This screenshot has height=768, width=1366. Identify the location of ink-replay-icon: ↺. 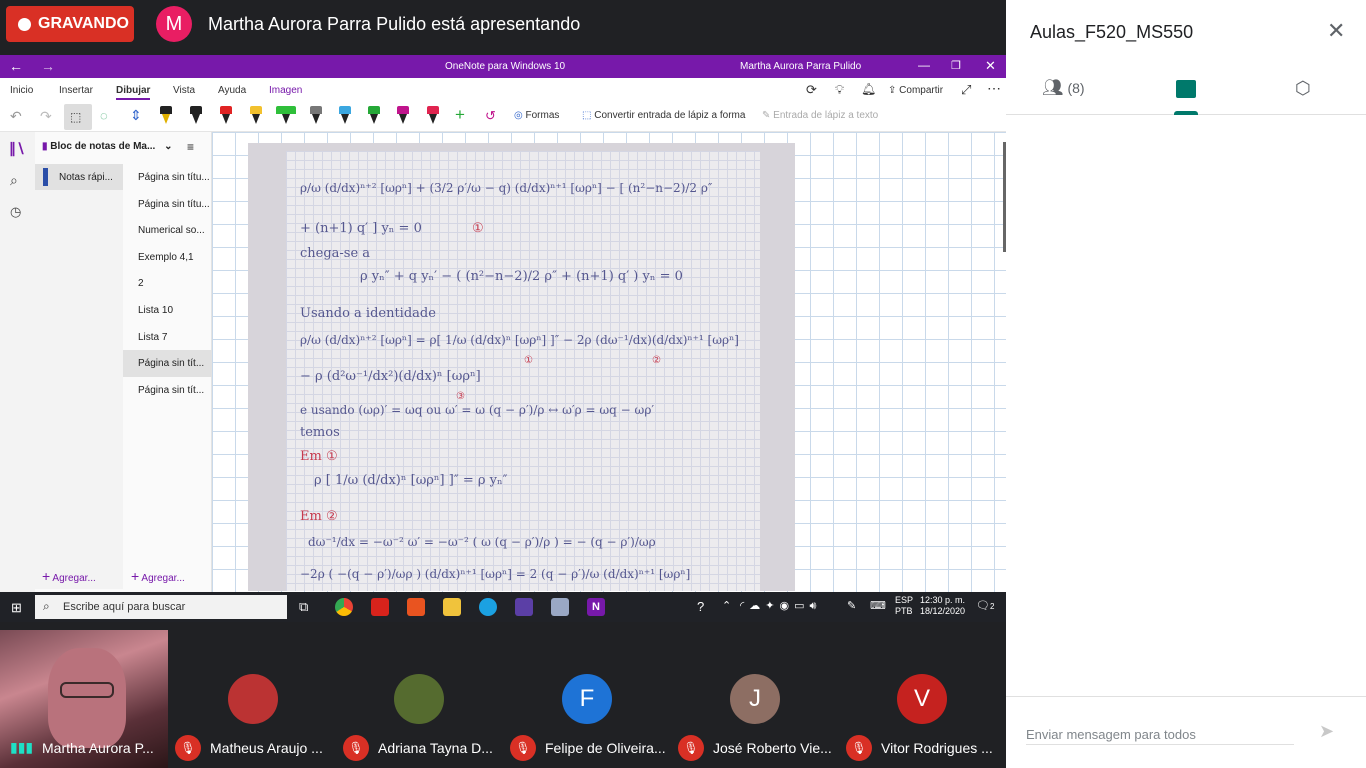
(490, 116).